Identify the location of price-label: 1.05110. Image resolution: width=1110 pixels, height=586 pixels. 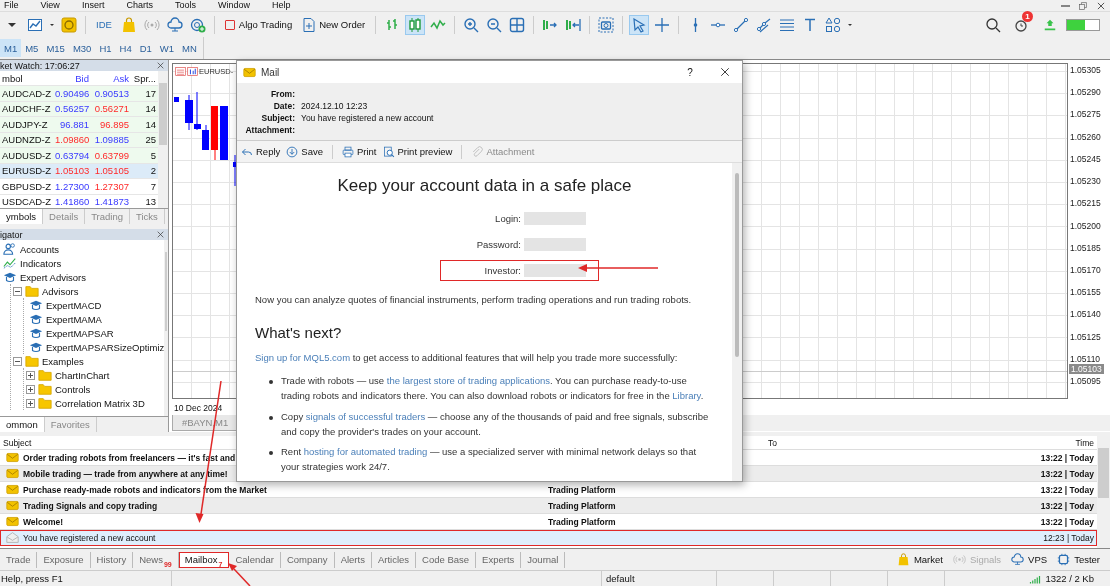
(1085, 358).